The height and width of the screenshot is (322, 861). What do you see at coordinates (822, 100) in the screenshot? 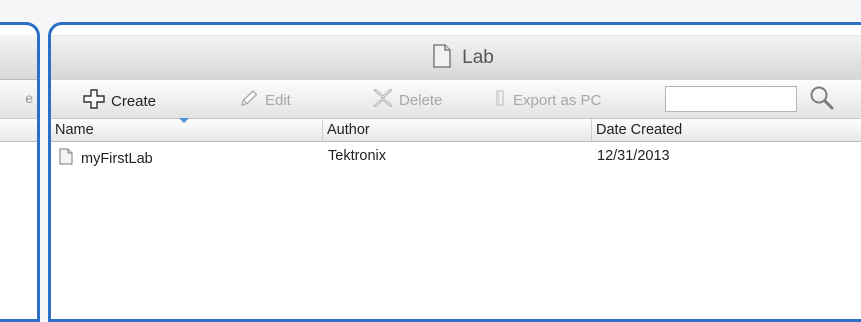
I see `search-icon` at bounding box center [822, 100].